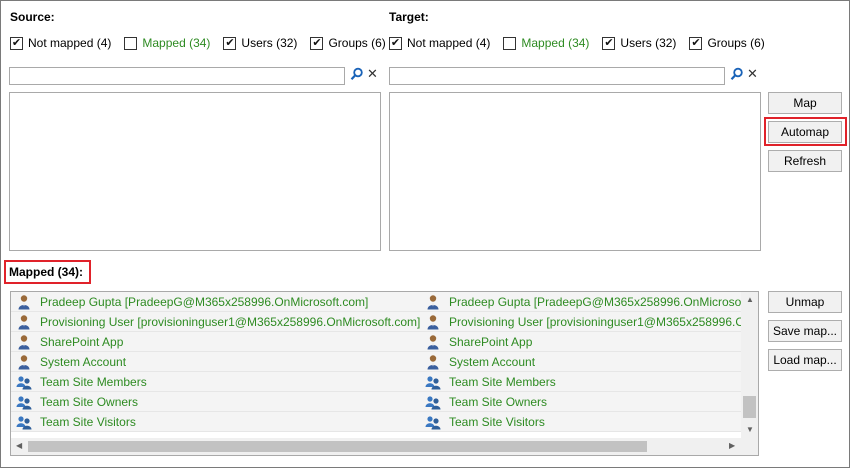 The image size is (850, 468). I want to click on source-clear-search-icon: ✕, so click(372, 74).